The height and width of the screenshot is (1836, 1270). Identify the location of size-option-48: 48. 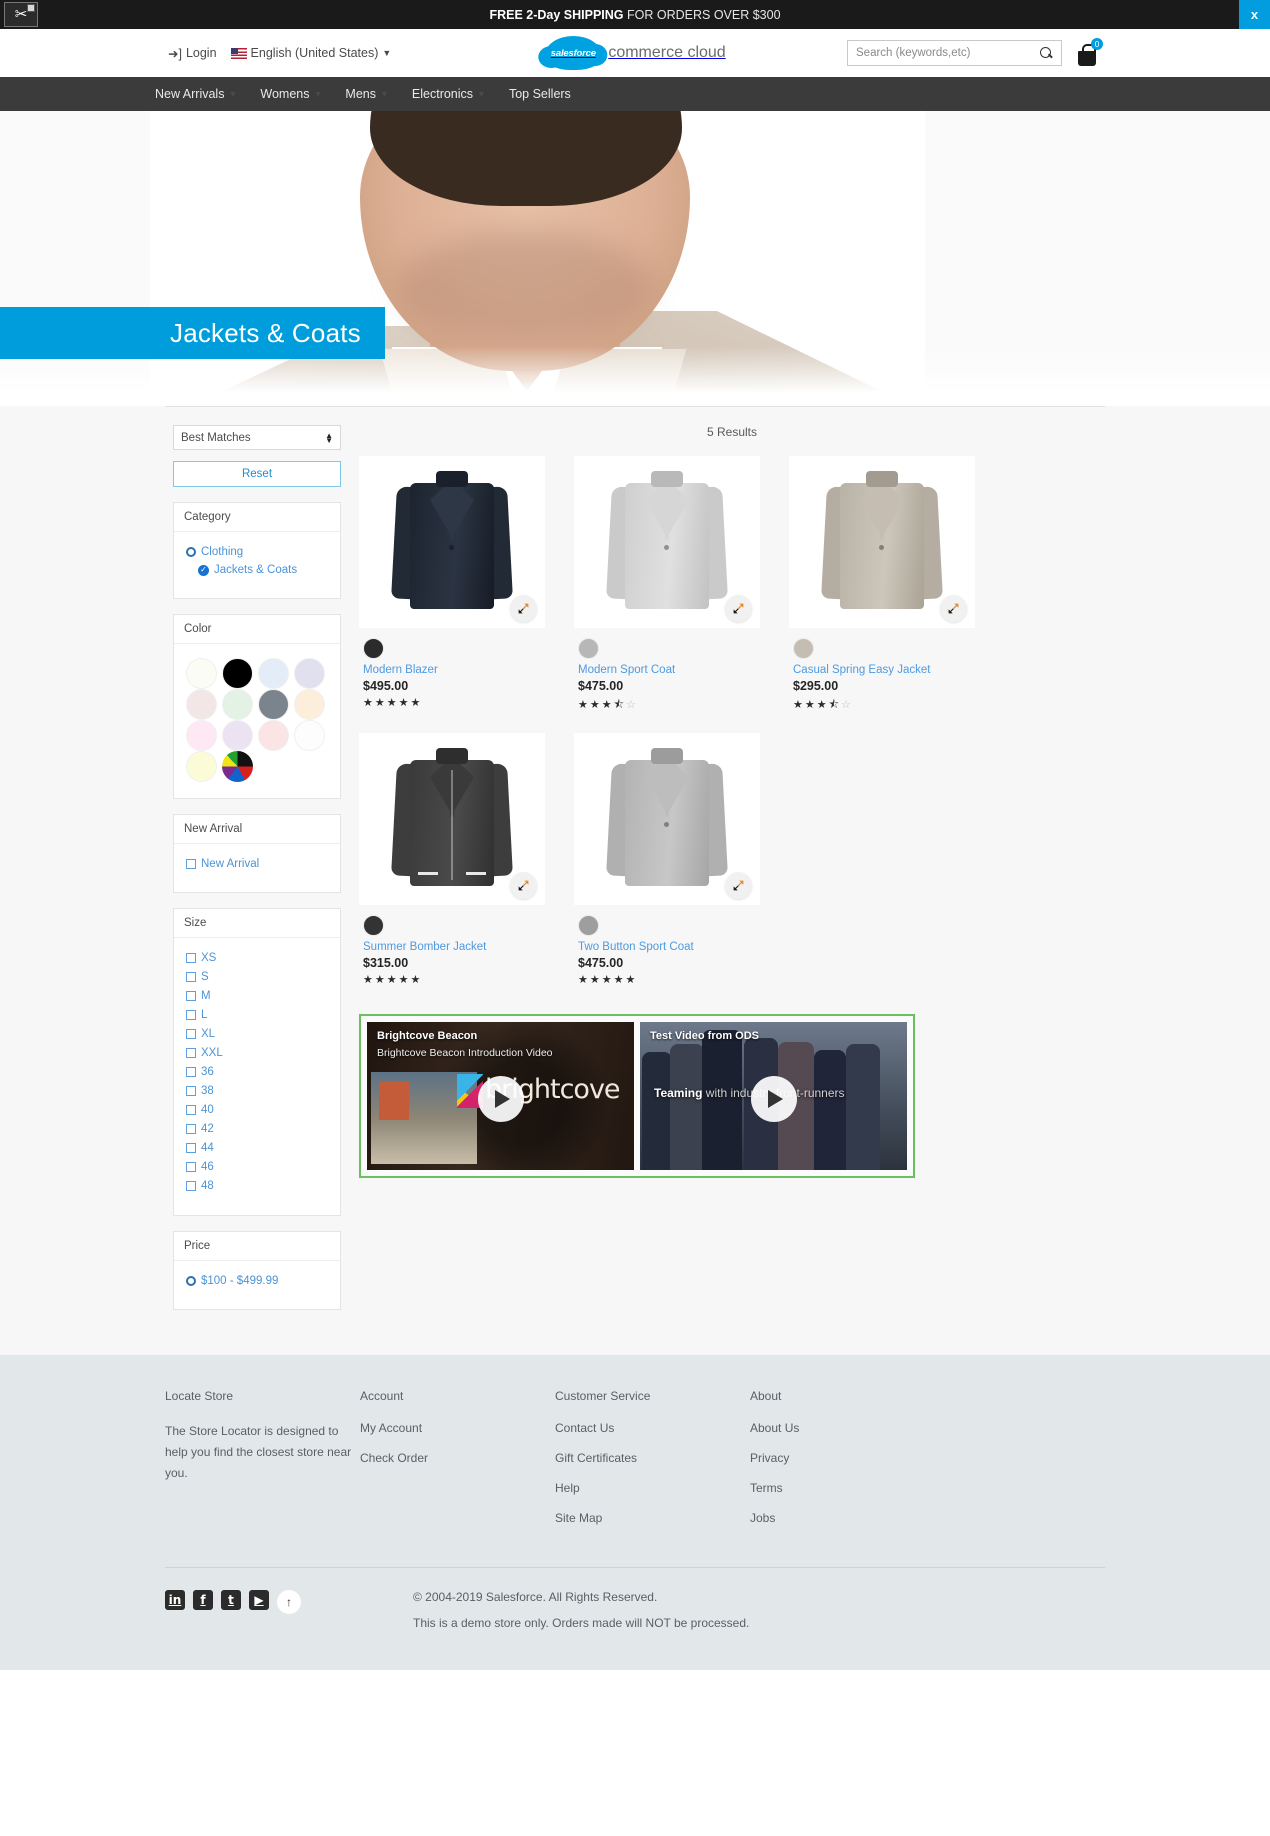
(258, 1186).